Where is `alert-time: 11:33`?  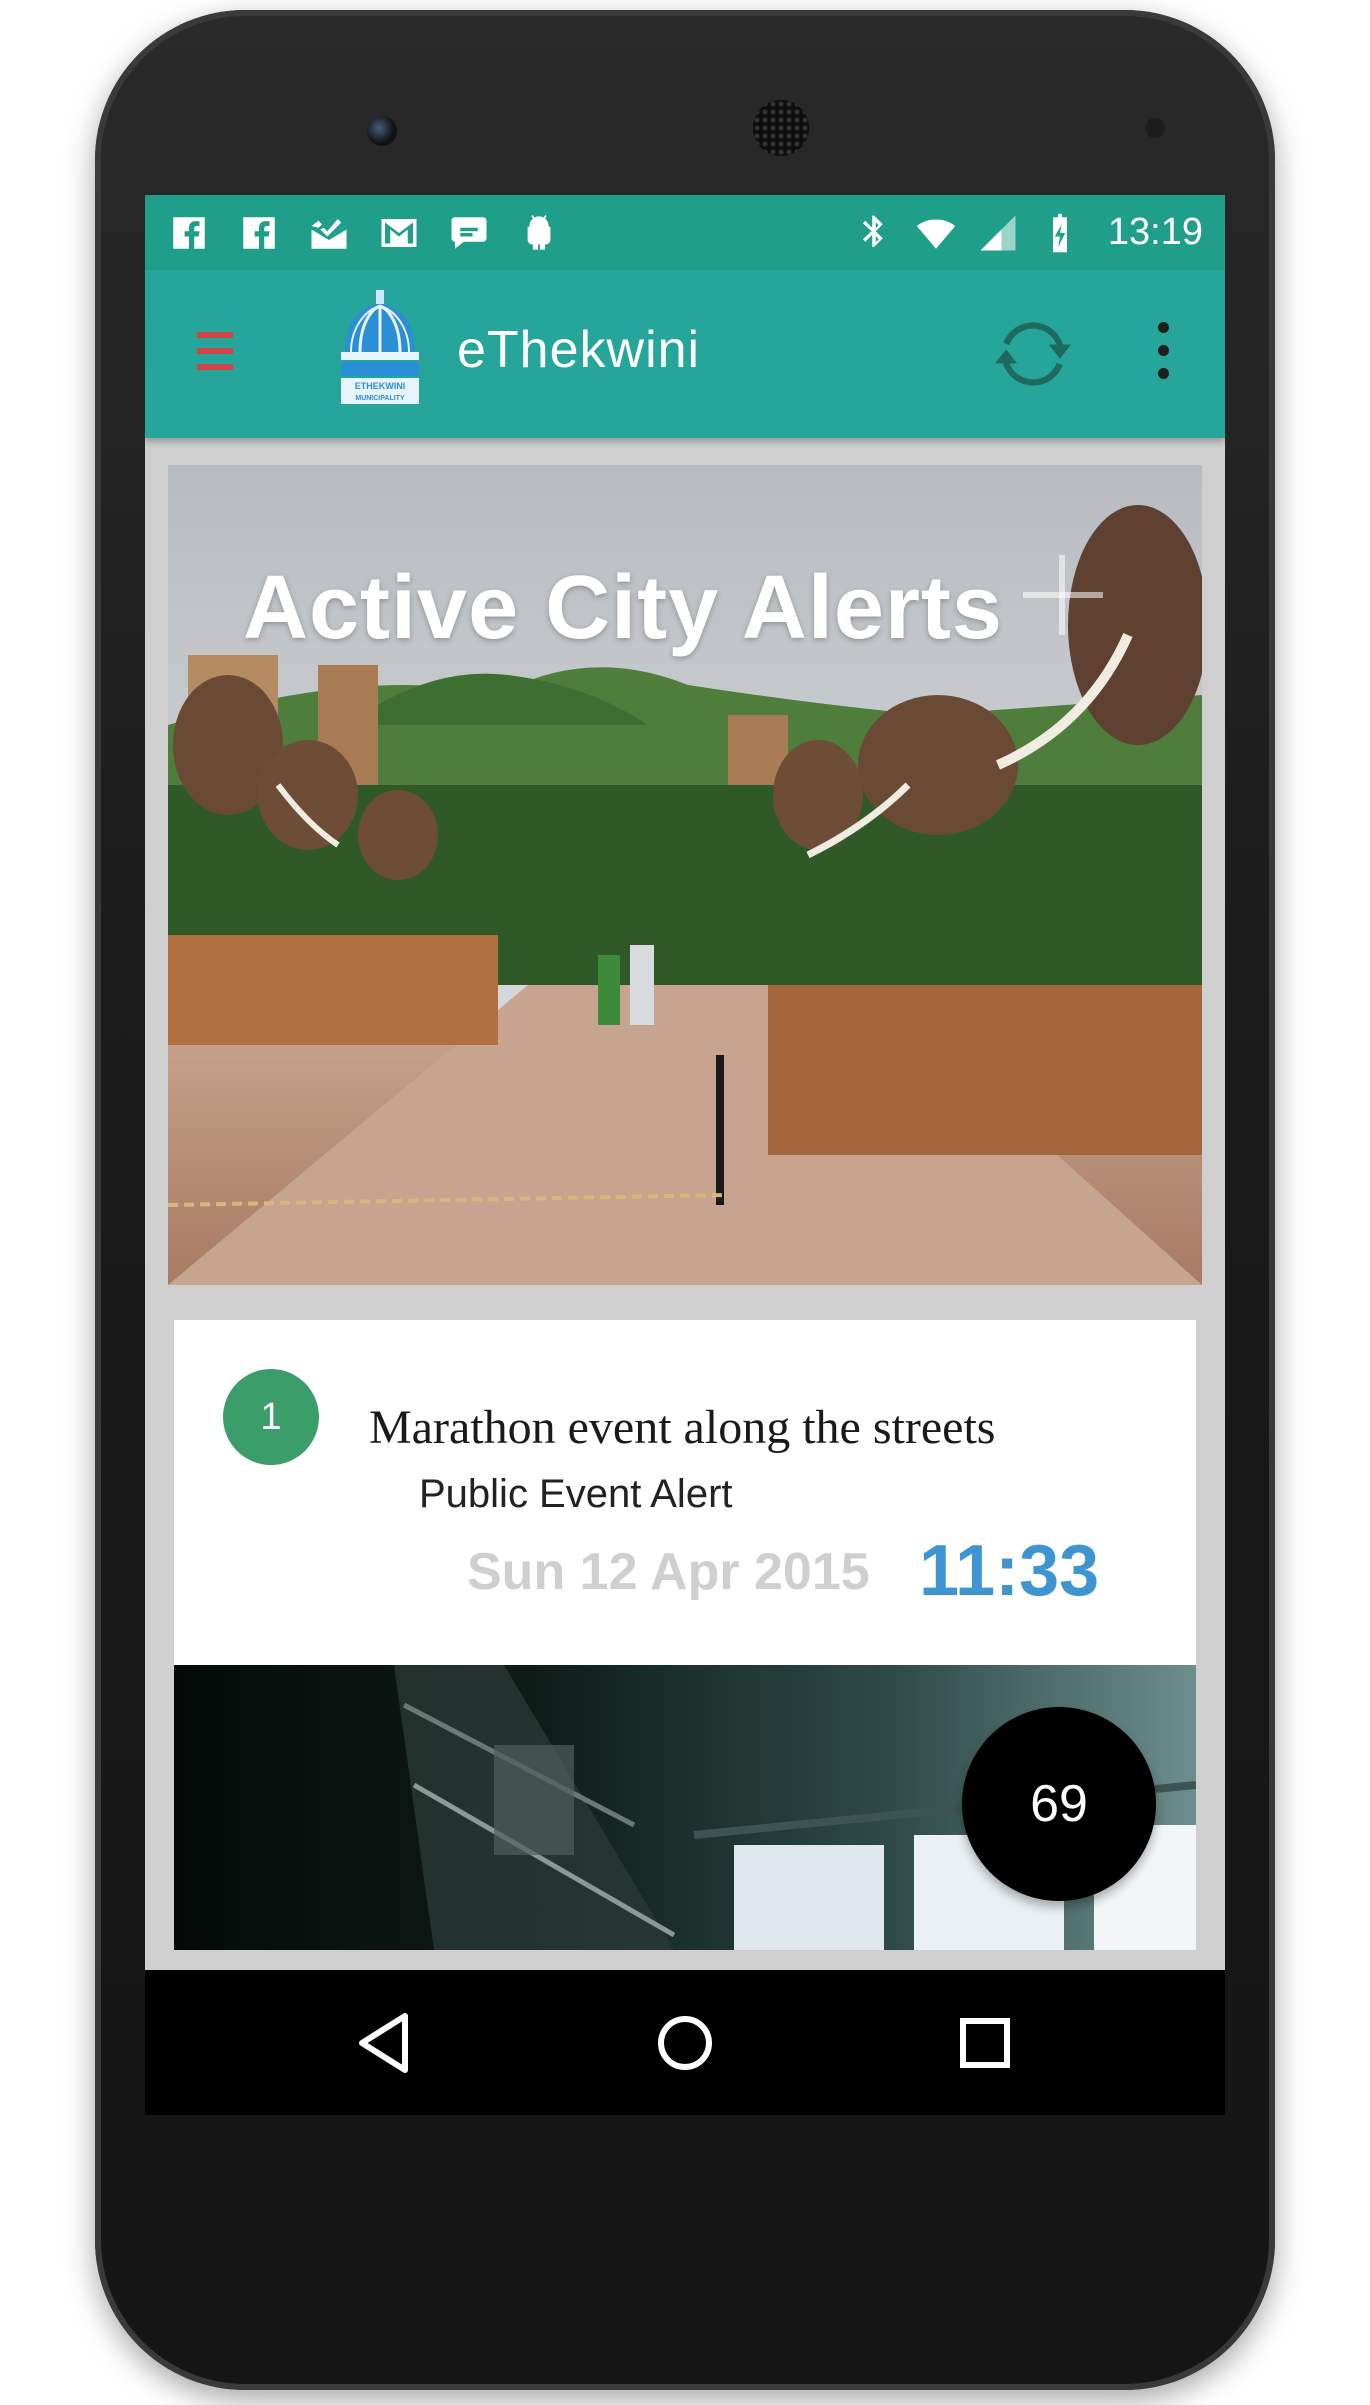
alert-time: 11:33 is located at coordinates (1009, 1571).